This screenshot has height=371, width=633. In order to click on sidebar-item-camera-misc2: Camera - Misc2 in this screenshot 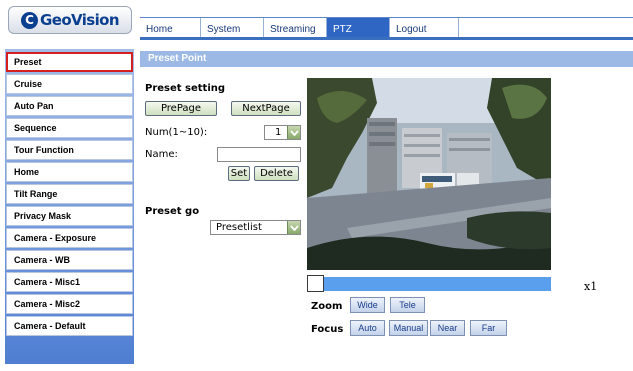, I will do `click(69, 304)`.